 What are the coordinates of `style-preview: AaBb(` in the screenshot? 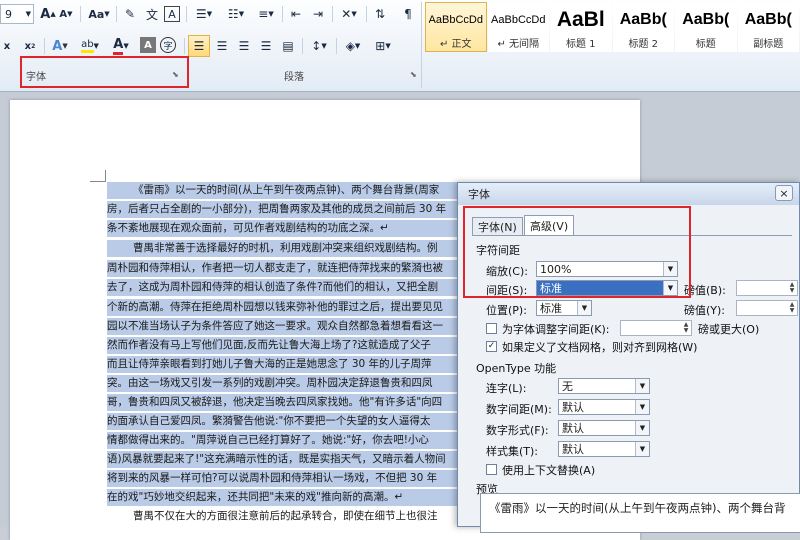 It's located at (706, 19).